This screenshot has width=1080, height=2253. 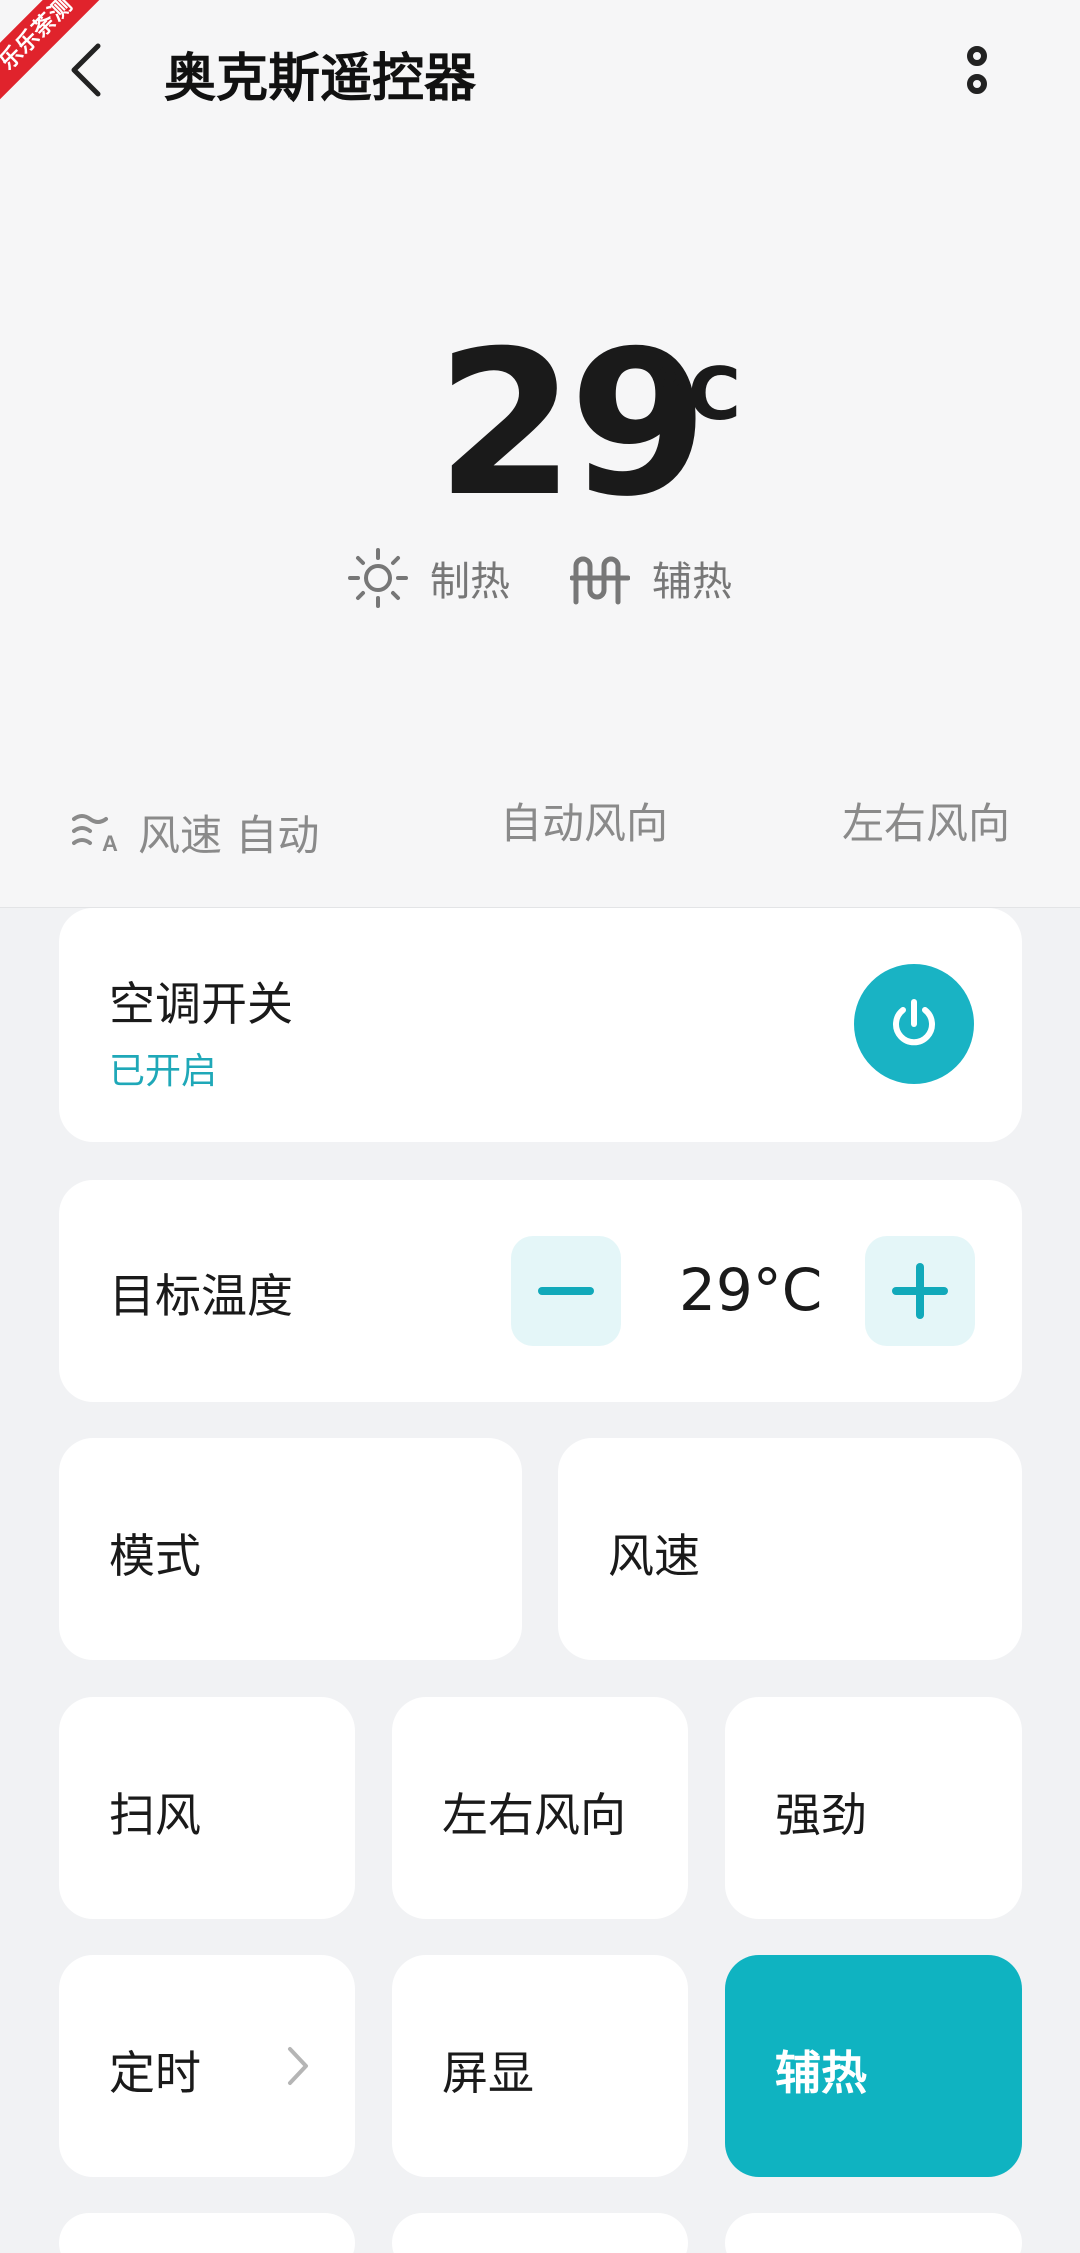 I want to click on lr-direction-tile: 左右风向, so click(x=540, y=1808).